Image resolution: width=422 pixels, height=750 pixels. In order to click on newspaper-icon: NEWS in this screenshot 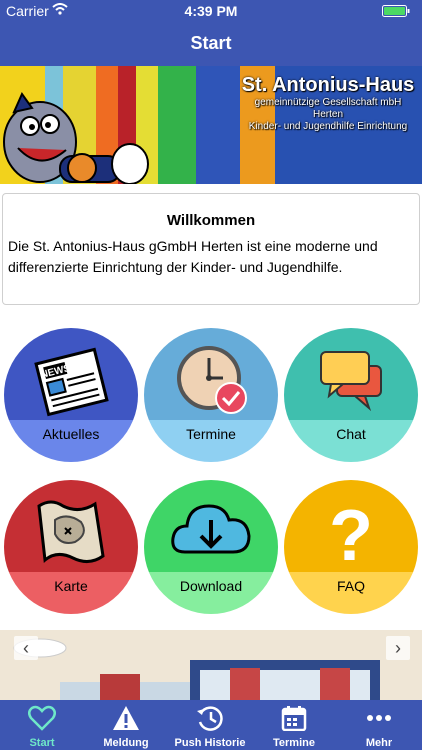, I will do `click(71, 382)`.